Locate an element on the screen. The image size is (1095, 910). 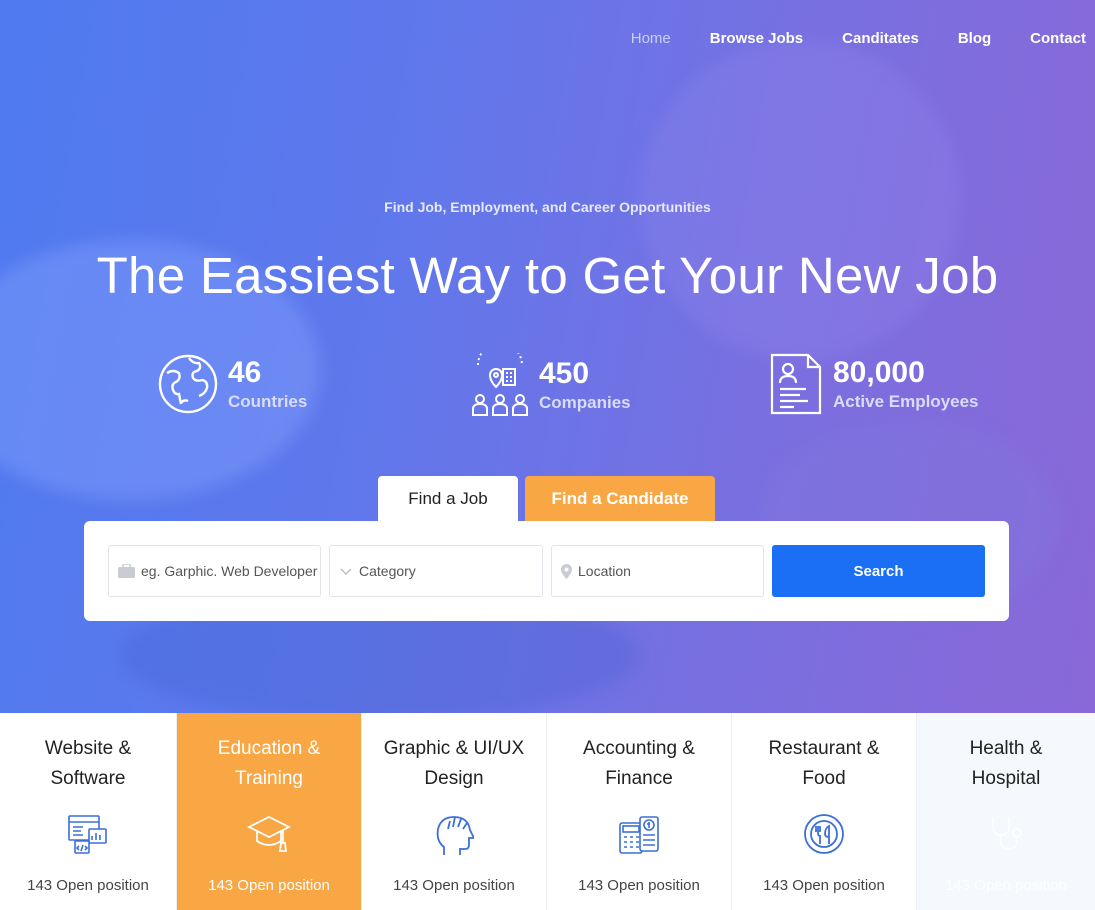
creative-head-icon is located at coordinates (455, 837).